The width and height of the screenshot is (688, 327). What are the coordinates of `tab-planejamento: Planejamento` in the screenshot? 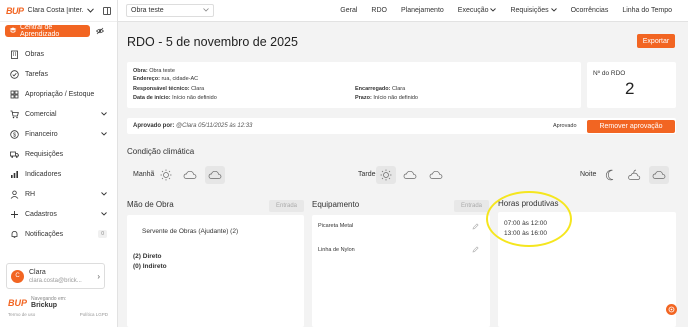 It's located at (422, 10).